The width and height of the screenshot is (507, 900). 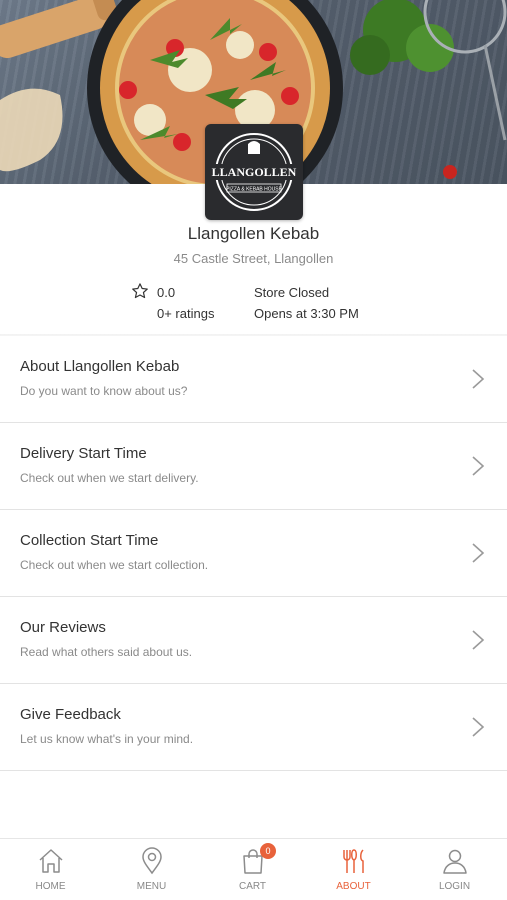 I want to click on menu-item-subtitle: Check out when we start delivery., so click(x=109, y=478).